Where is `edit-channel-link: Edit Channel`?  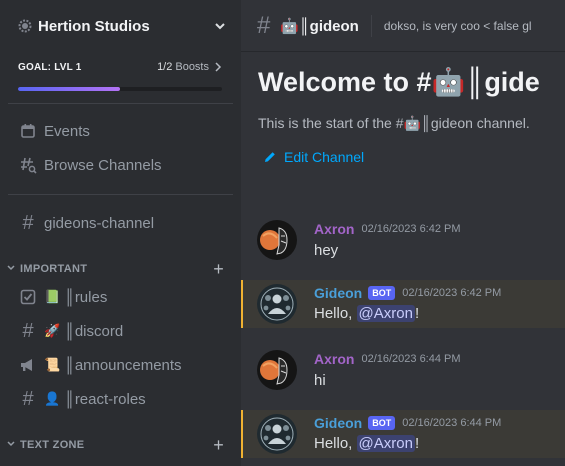 edit-channel-link: Edit Channel is located at coordinates (313, 157).